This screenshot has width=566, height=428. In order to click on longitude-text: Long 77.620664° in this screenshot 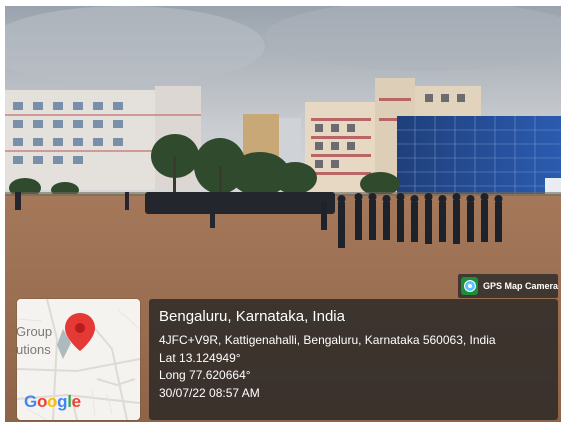, I will do `click(205, 375)`.